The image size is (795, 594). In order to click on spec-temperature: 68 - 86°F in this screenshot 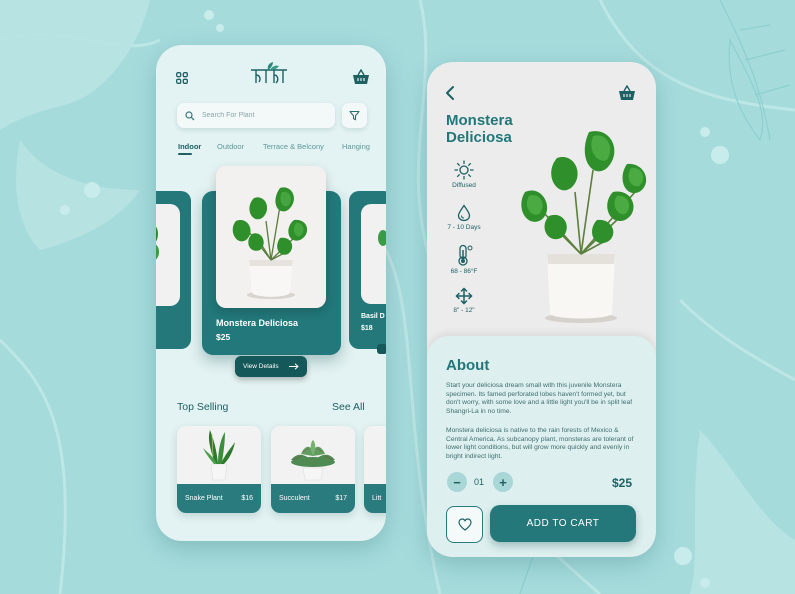, I will do `click(464, 259)`.